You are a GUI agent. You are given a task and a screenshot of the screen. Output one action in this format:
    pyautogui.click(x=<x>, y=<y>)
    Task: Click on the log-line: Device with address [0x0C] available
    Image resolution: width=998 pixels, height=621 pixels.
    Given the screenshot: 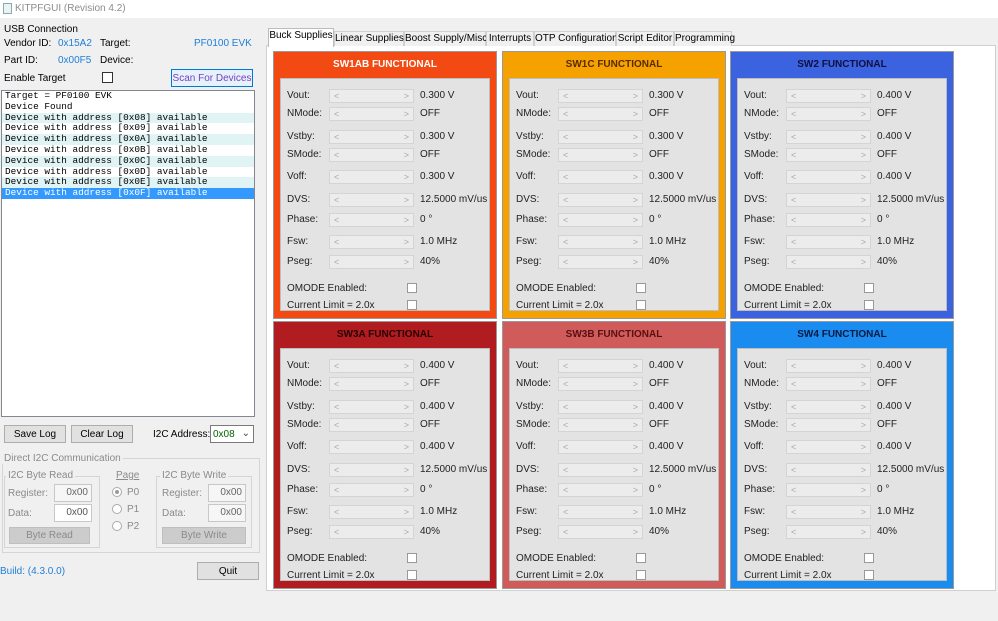 What is the action you would take?
    pyautogui.click(x=128, y=161)
    